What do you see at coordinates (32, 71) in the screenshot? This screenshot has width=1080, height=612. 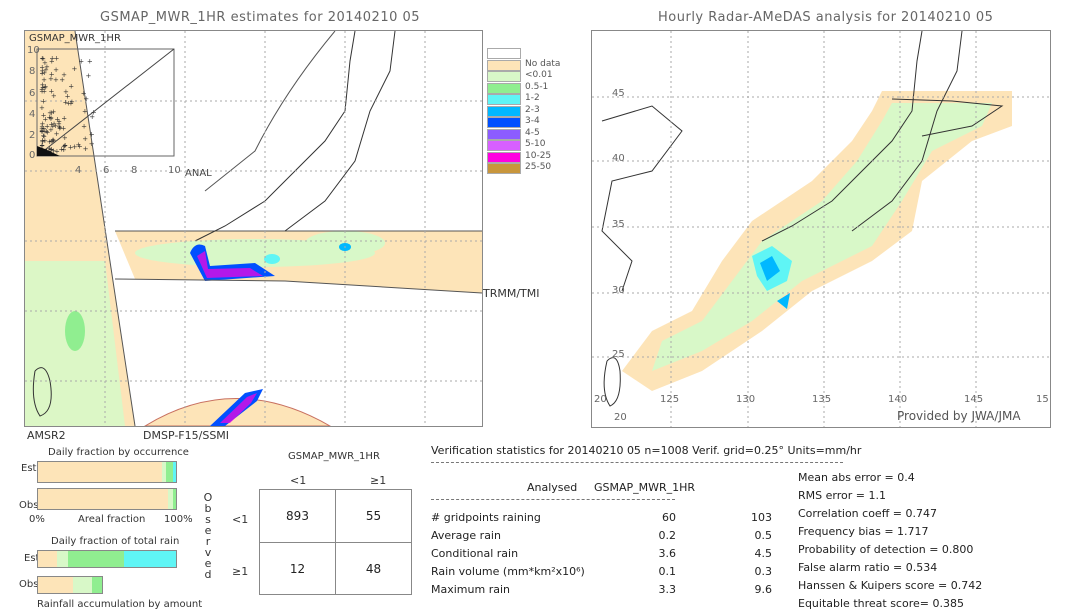 I see `inset-ytick: 8` at bounding box center [32, 71].